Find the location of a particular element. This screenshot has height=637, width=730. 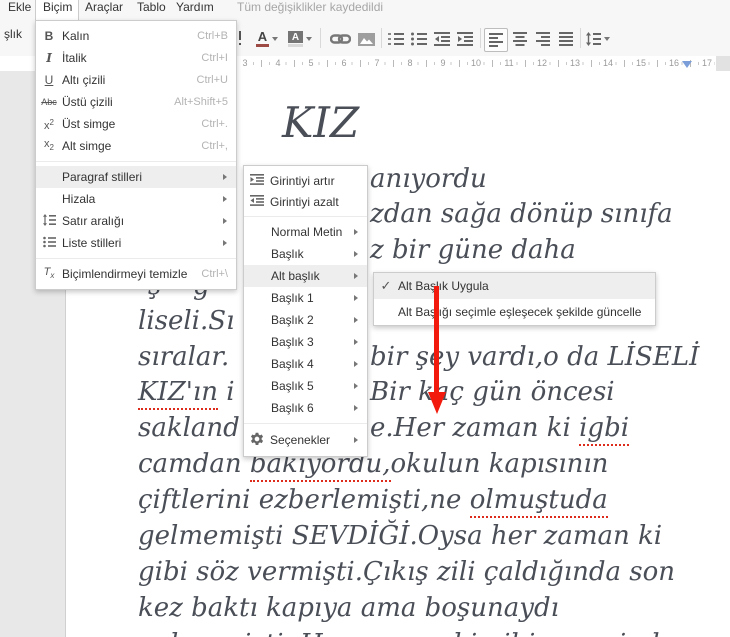

menu-item-alt-baslik-uygula: ✓ Alt Başlık Uygula is located at coordinates (515, 286).